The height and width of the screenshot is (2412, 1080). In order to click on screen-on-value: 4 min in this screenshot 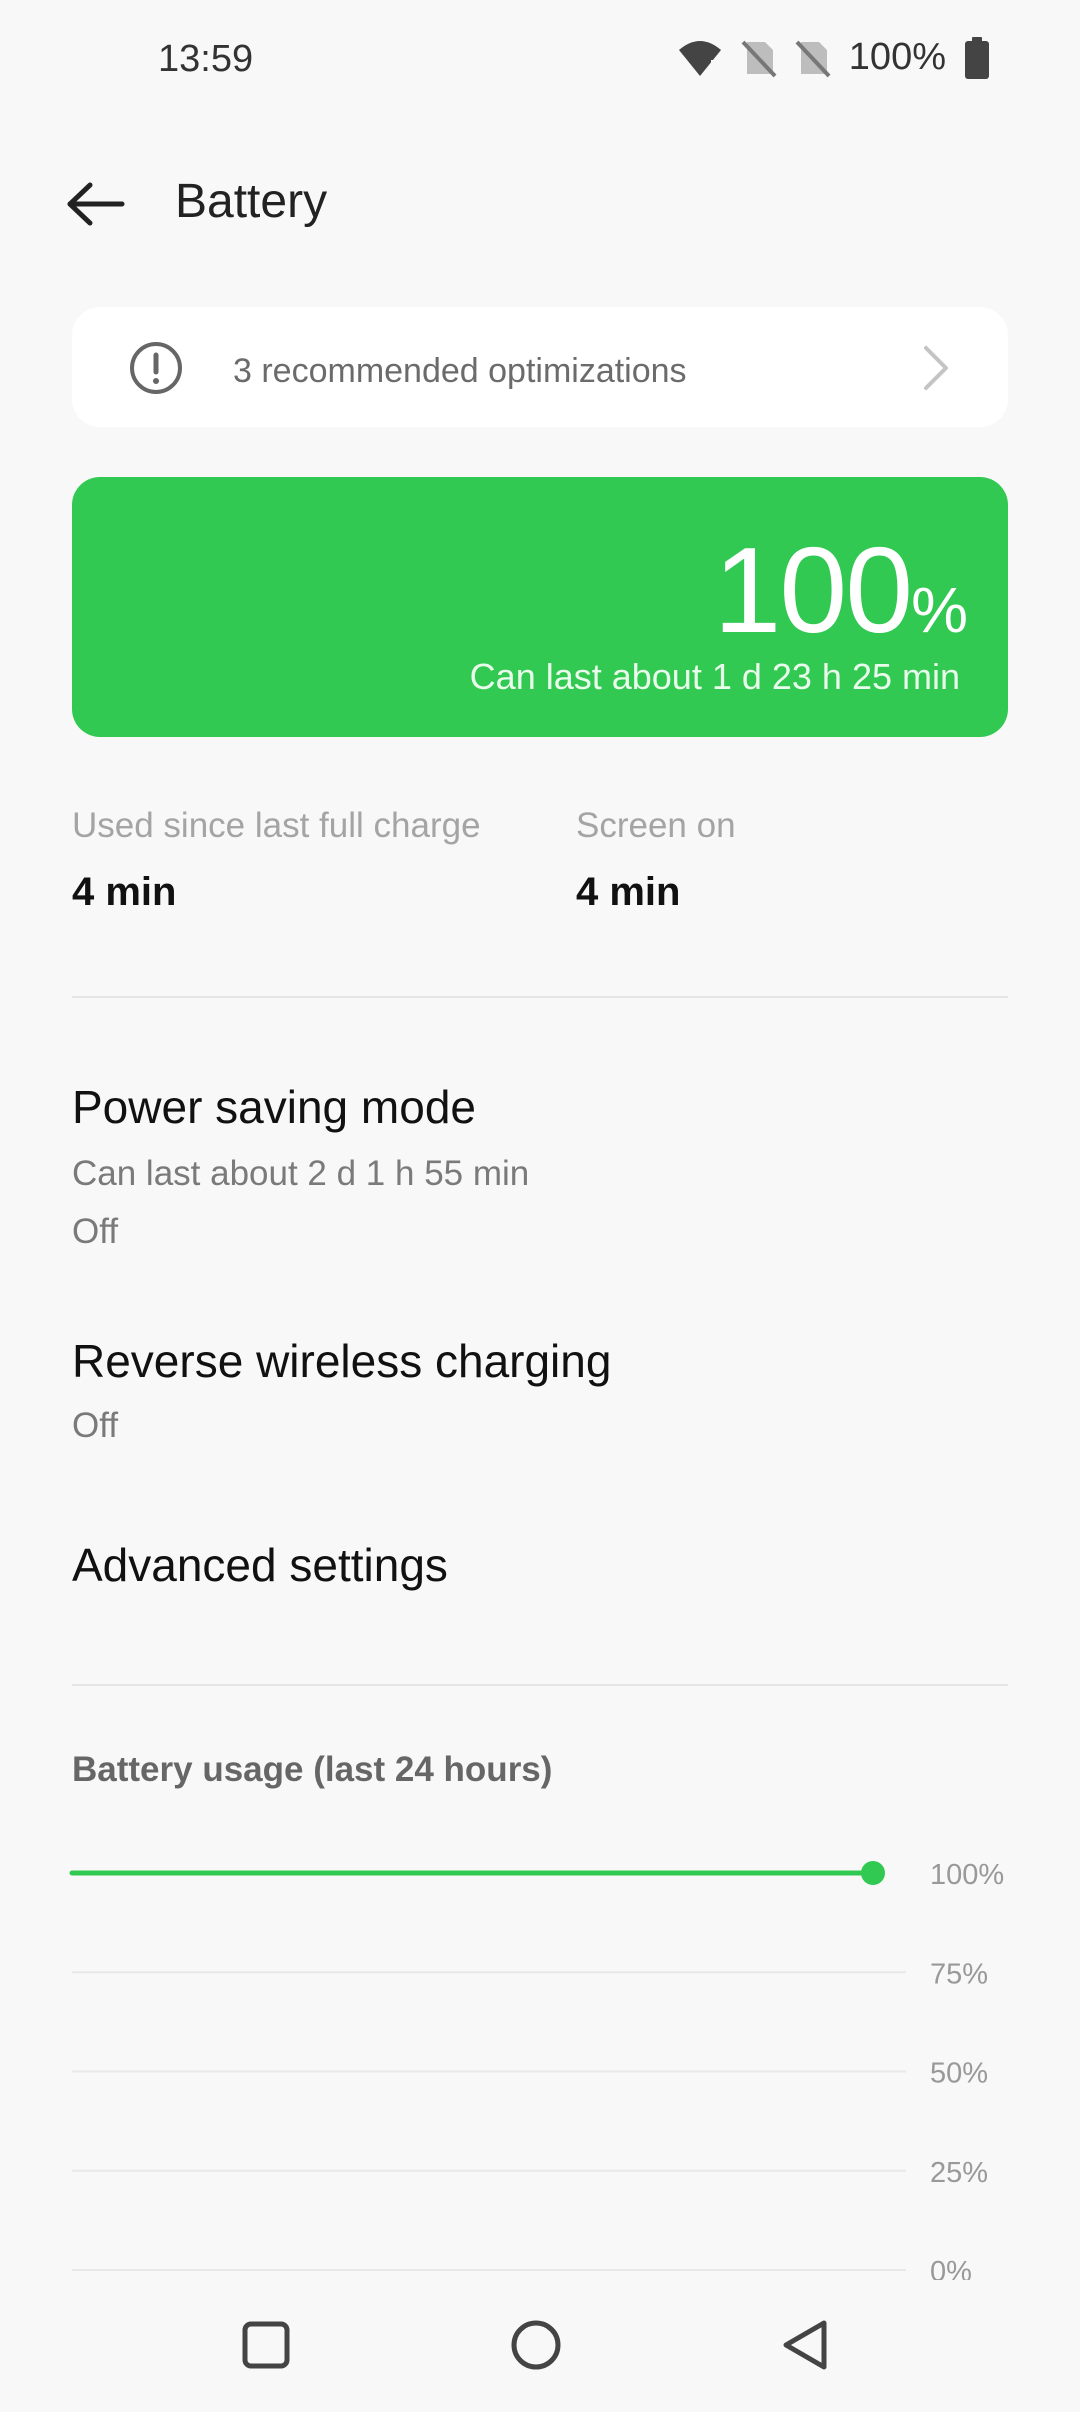, I will do `click(628, 892)`.